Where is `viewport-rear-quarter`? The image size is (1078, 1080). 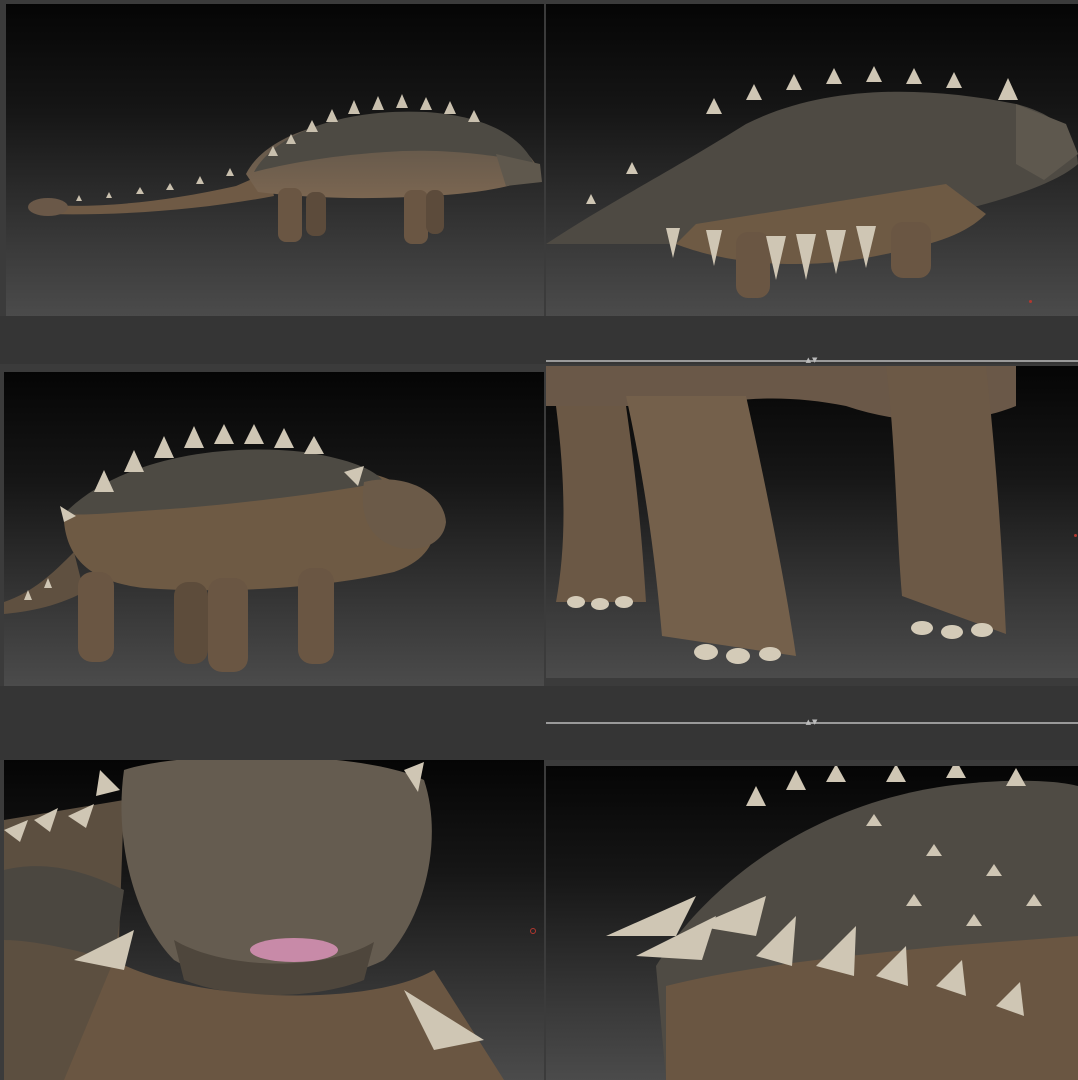 viewport-rear-quarter is located at coordinates (812, 160).